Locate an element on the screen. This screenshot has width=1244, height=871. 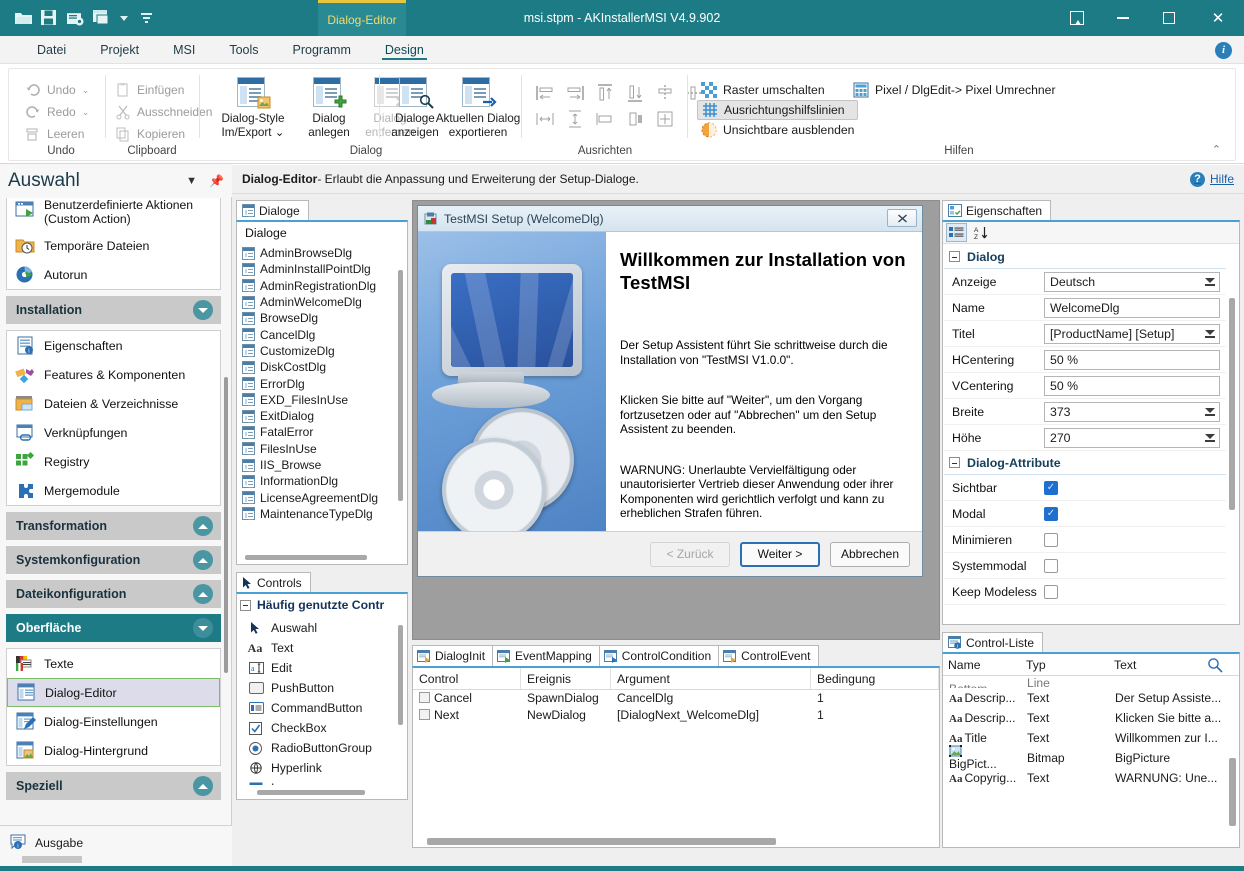
ribbon-collapse-icon: ⌃ is located at coordinates (1216, 149).